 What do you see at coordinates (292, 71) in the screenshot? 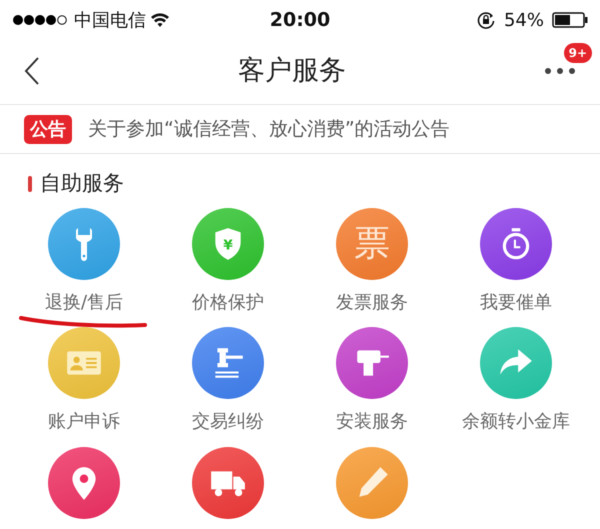
I see `page-title: 客户服务` at bounding box center [292, 71].